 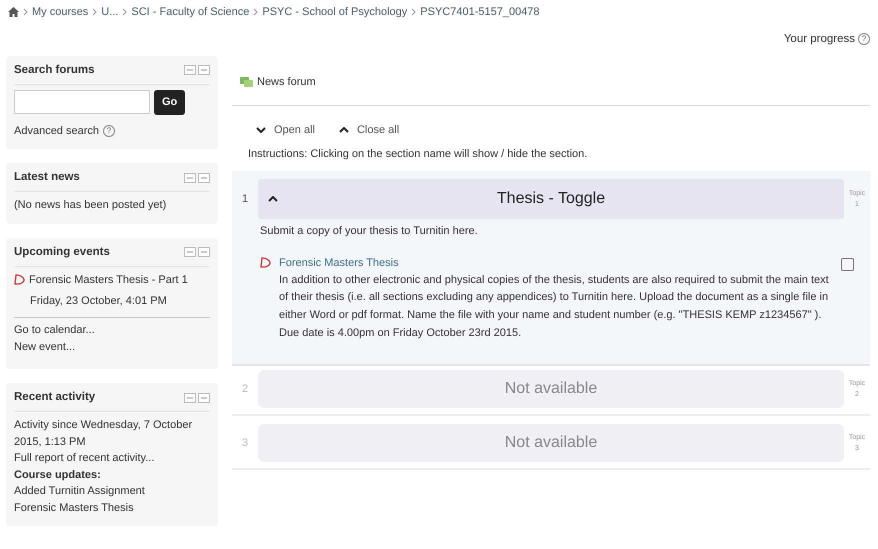 I want to click on activity-description: In addition to other electronic and physical copies of the thesis, students are also required to submit the main text of their thesis (i.e. all sections excluding any appendices) to Turnitin here. Upload the document as a single file in either Word or pdf format. Name the file with your name and student number (e.g. "THESIS KEMP z1234567" ). Due date is 4.00pm on Friday October 23rd 2015., so click(x=554, y=306).